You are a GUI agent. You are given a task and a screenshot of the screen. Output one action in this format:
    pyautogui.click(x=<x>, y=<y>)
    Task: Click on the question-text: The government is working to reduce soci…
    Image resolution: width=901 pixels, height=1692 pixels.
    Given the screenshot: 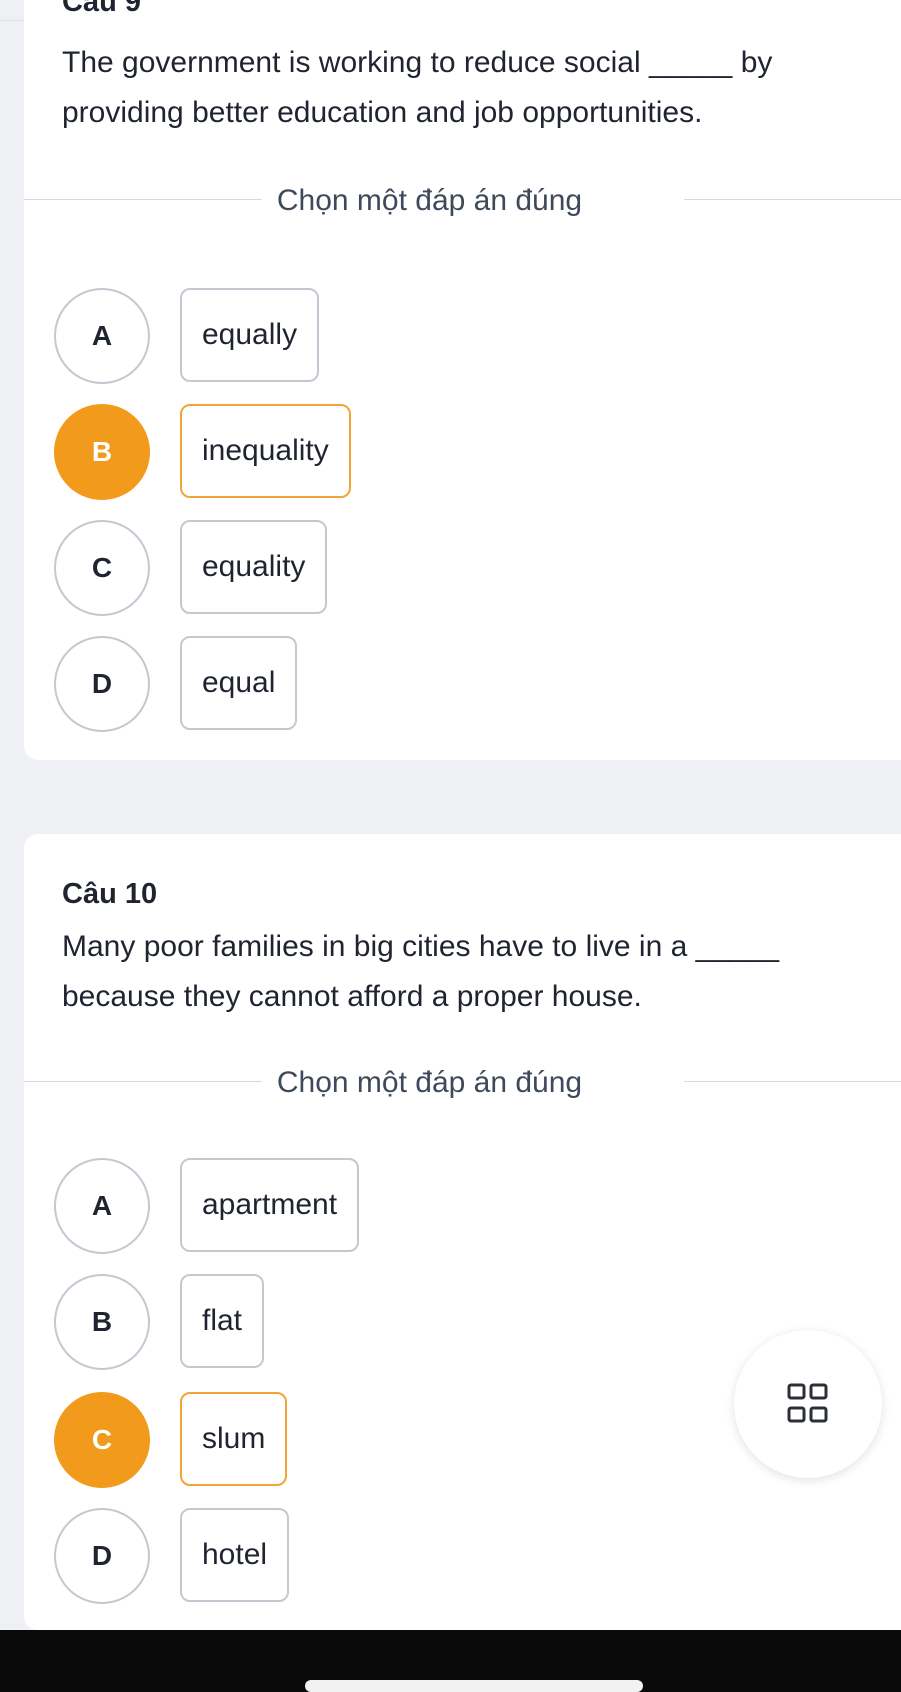 What is the action you would take?
    pyautogui.click(x=417, y=87)
    